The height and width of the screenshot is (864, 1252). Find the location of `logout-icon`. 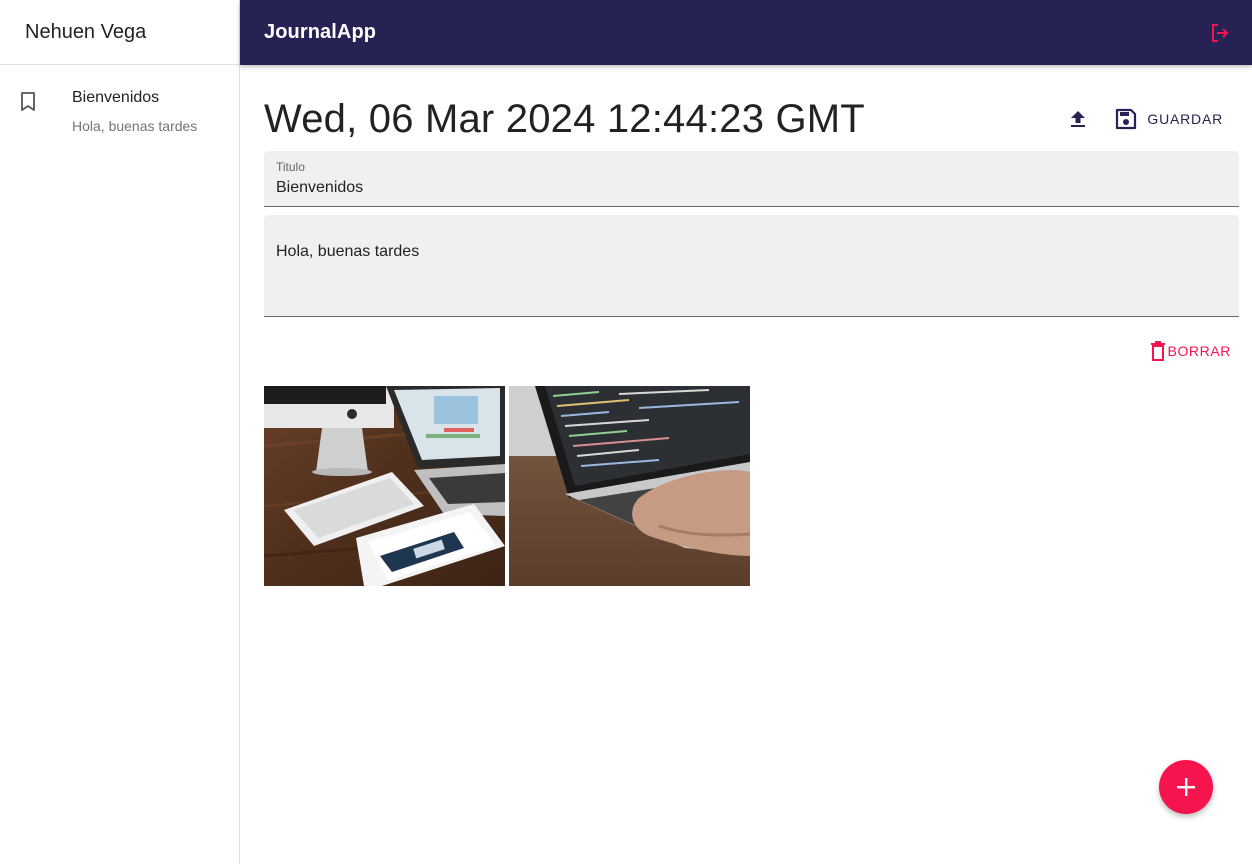

logout-icon is located at coordinates (1220, 33).